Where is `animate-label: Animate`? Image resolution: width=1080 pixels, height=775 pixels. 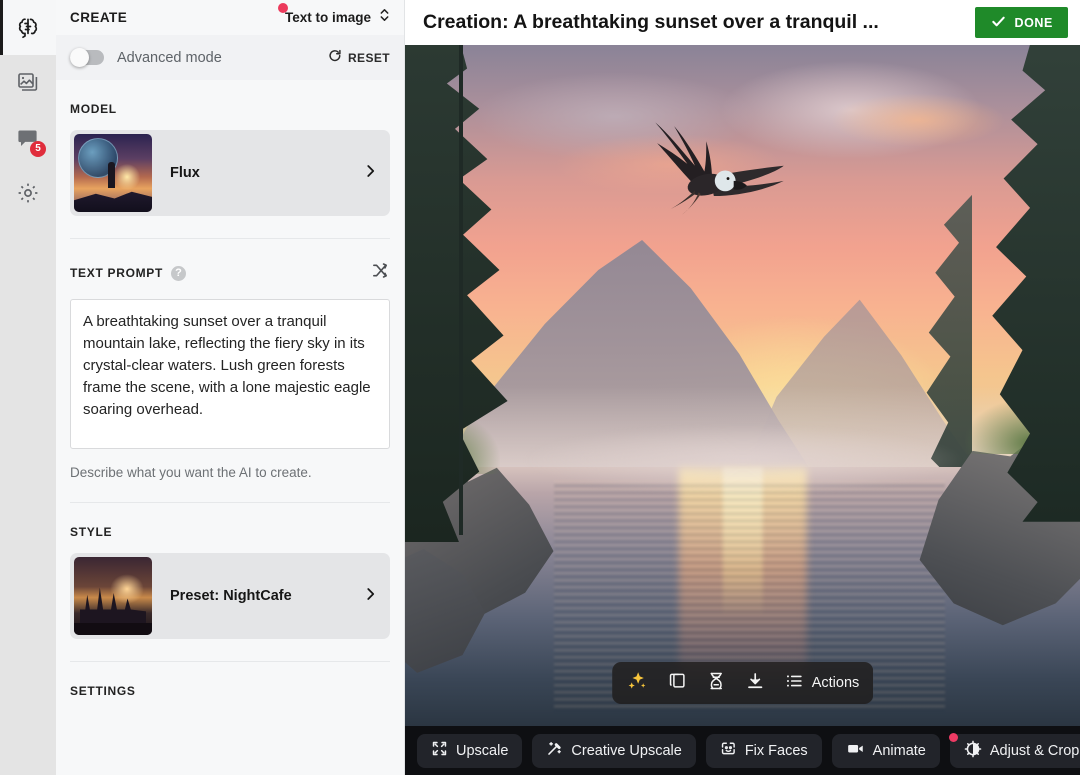
animate-label: Animate is located at coordinates (899, 750).